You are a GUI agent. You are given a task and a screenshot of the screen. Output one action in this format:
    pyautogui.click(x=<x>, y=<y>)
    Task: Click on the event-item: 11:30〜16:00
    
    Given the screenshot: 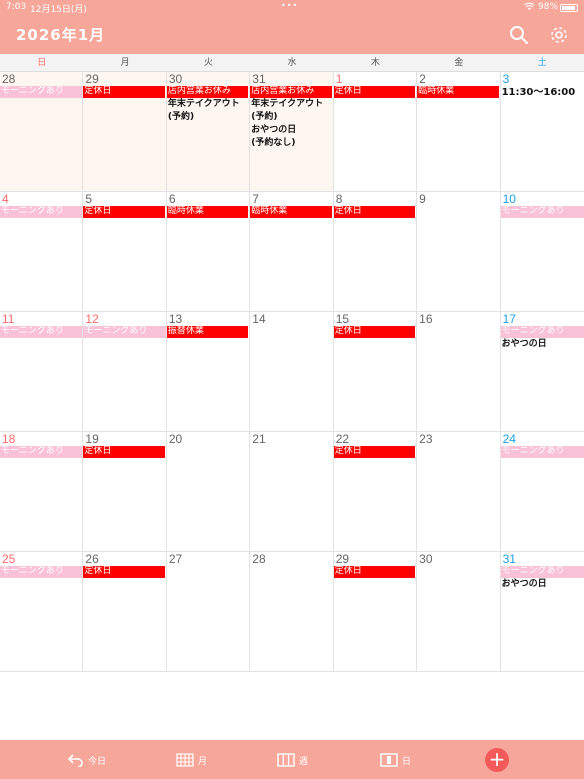 What is the action you would take?
    pyautogui.click(x=542, y=92)
    